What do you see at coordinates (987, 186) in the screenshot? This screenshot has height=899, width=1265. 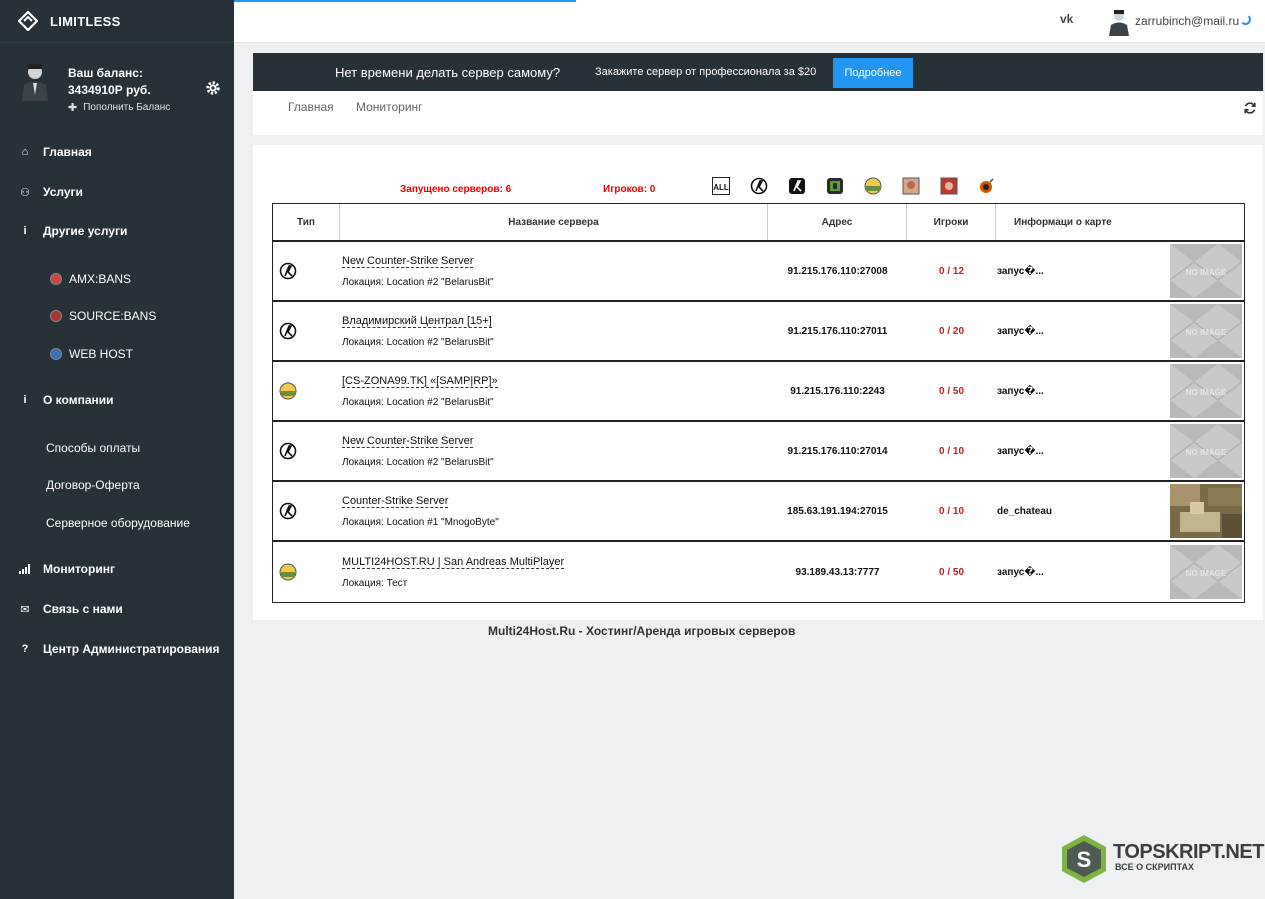 I see `filter-bomb-icon` at bounding box center [987, 186].